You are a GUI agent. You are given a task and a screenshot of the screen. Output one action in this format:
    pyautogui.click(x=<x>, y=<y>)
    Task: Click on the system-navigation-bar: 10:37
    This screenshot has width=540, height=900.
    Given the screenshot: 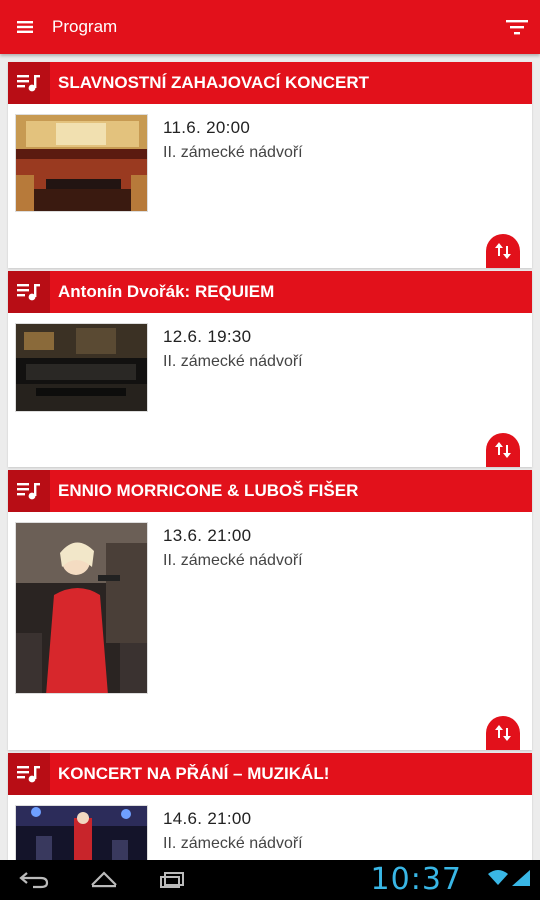 What is the action you would take?
    pyautogui.click(x=270, y=880)
    